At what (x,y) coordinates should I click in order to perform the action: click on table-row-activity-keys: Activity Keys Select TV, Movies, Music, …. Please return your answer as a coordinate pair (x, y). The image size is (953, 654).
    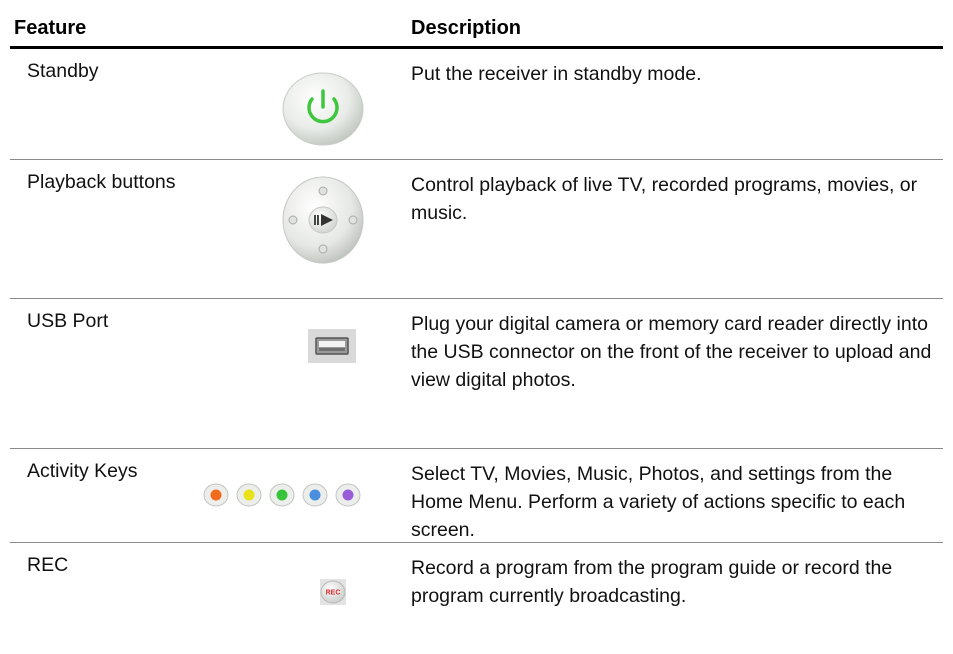
    Looking at the image, I should click on (476, 495).